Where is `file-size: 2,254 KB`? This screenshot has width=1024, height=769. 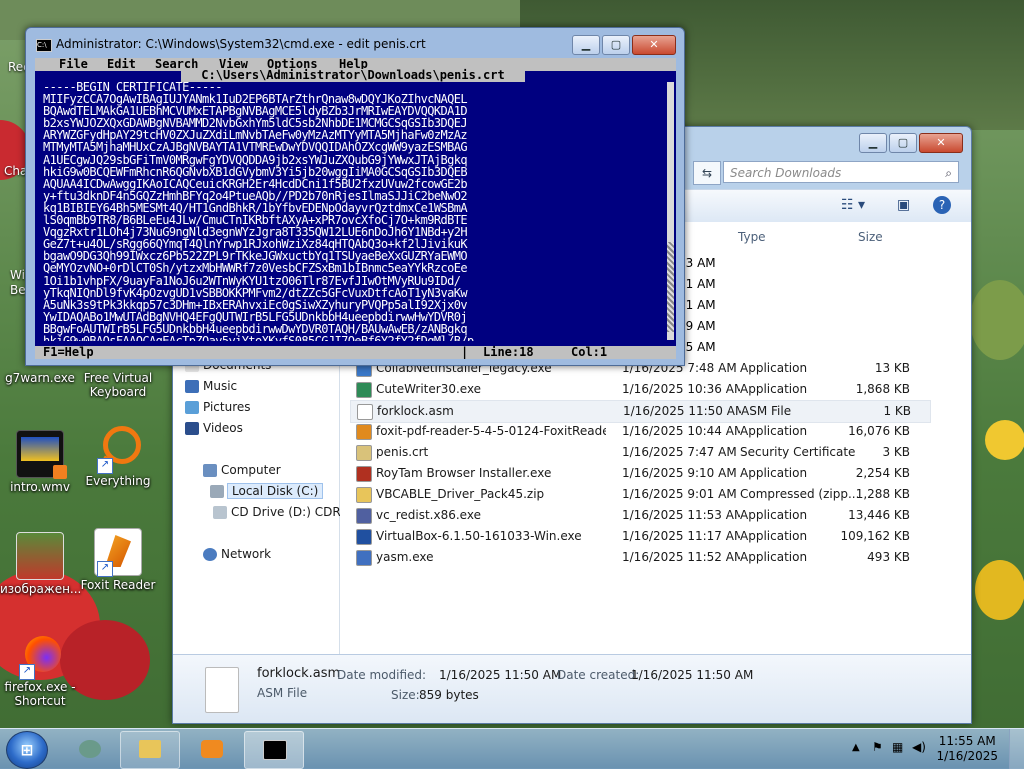
file-size: 2,254 KB is located at coordinates (882, 473).